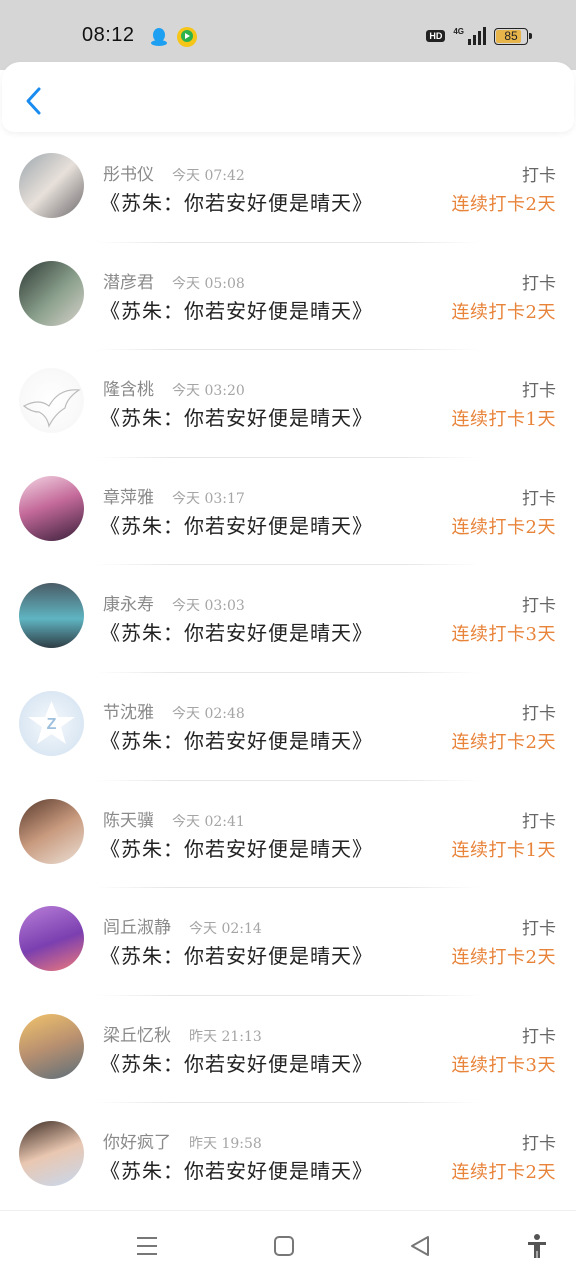 This screenshot has height=1280, width=576. I want to click on navigation-bar, so click(288, 1245).